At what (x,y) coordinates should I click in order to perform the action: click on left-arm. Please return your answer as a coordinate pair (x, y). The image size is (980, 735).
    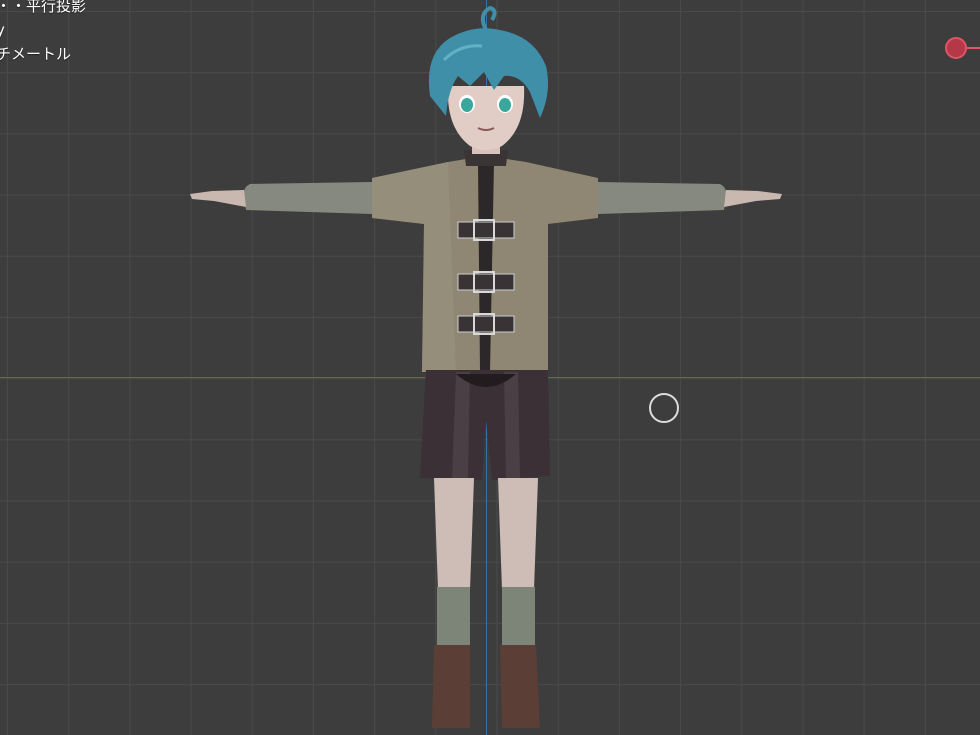
    Looking at the image, I should click on (281, 198).